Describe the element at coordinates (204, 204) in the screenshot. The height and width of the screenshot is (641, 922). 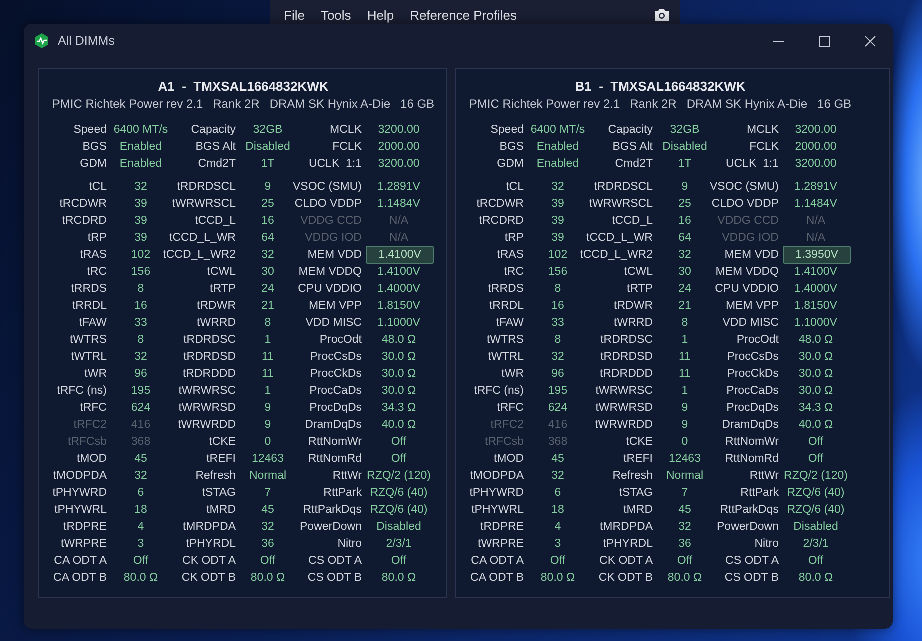
I see `field-label: tWRWRSCL` at that location.